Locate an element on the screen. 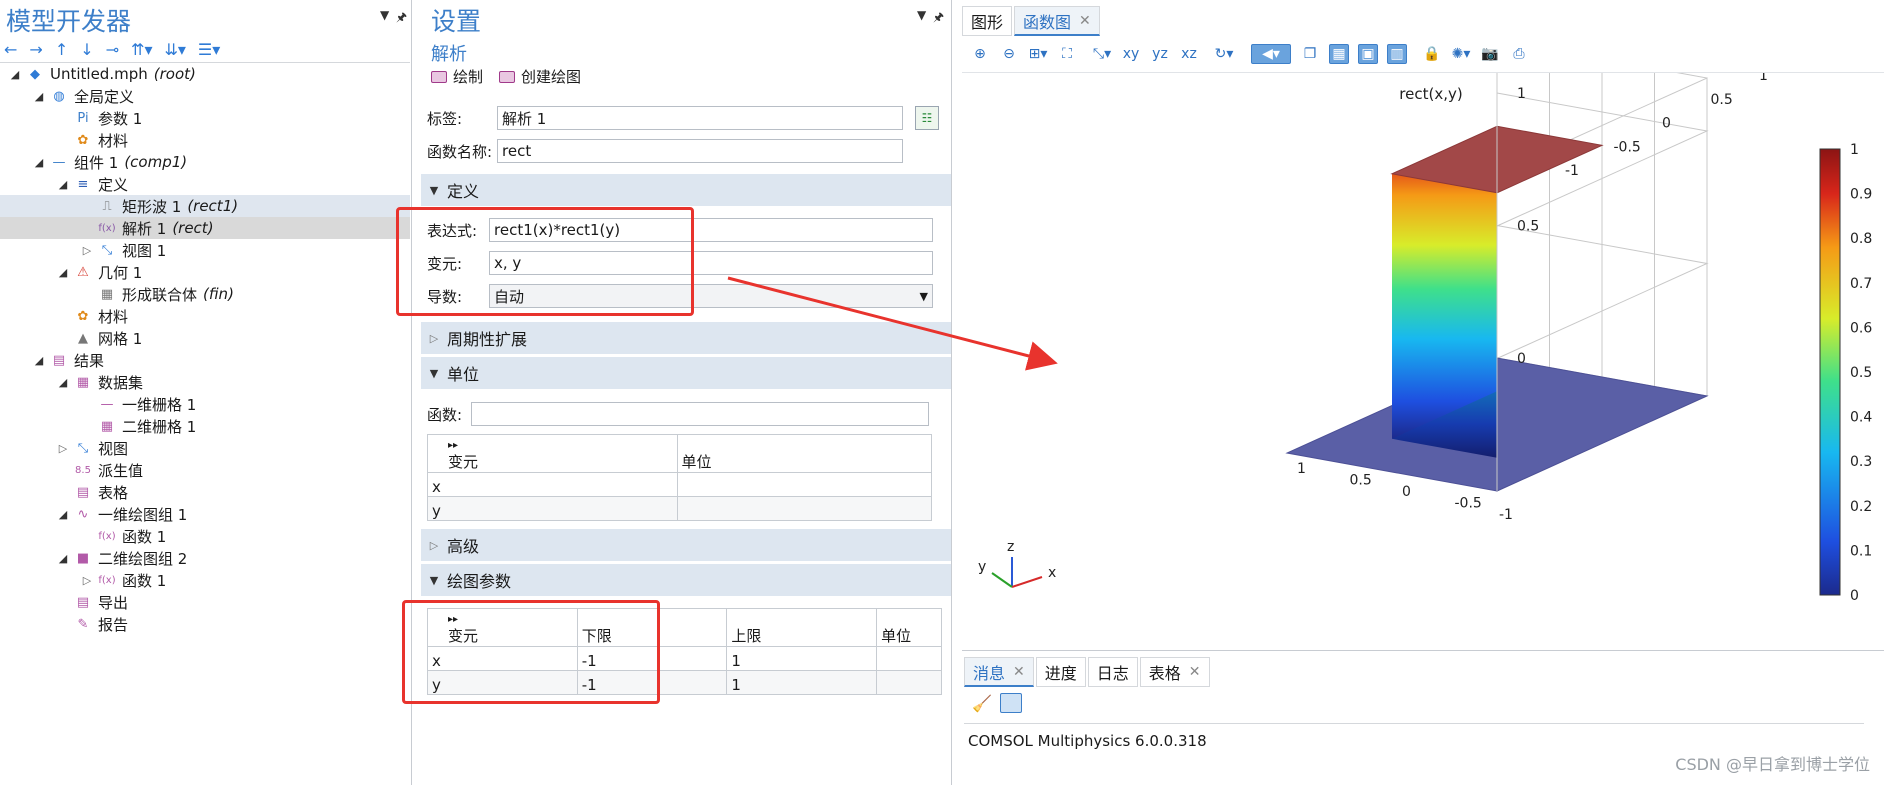 Image resolution: width=1884 pixels, height=785 pixels. units-function-input is located at coordinates (700, 414).